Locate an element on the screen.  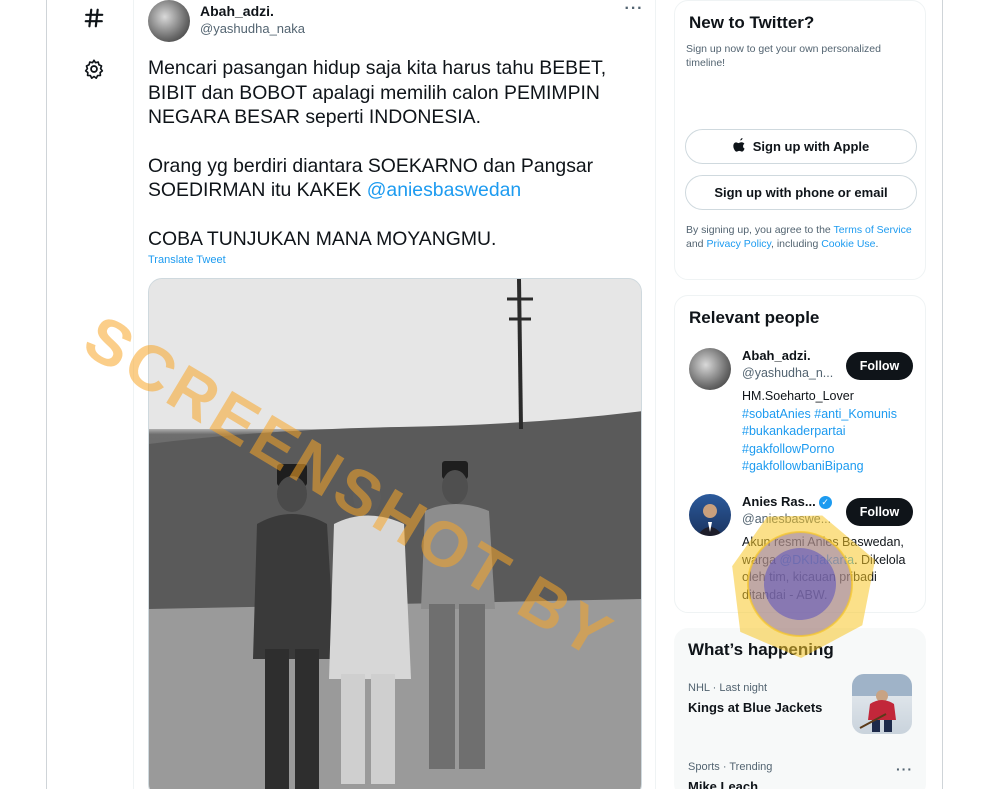
trend-item: Sports · Trending Mike Leach ··· is located at coordinates (801, 775).